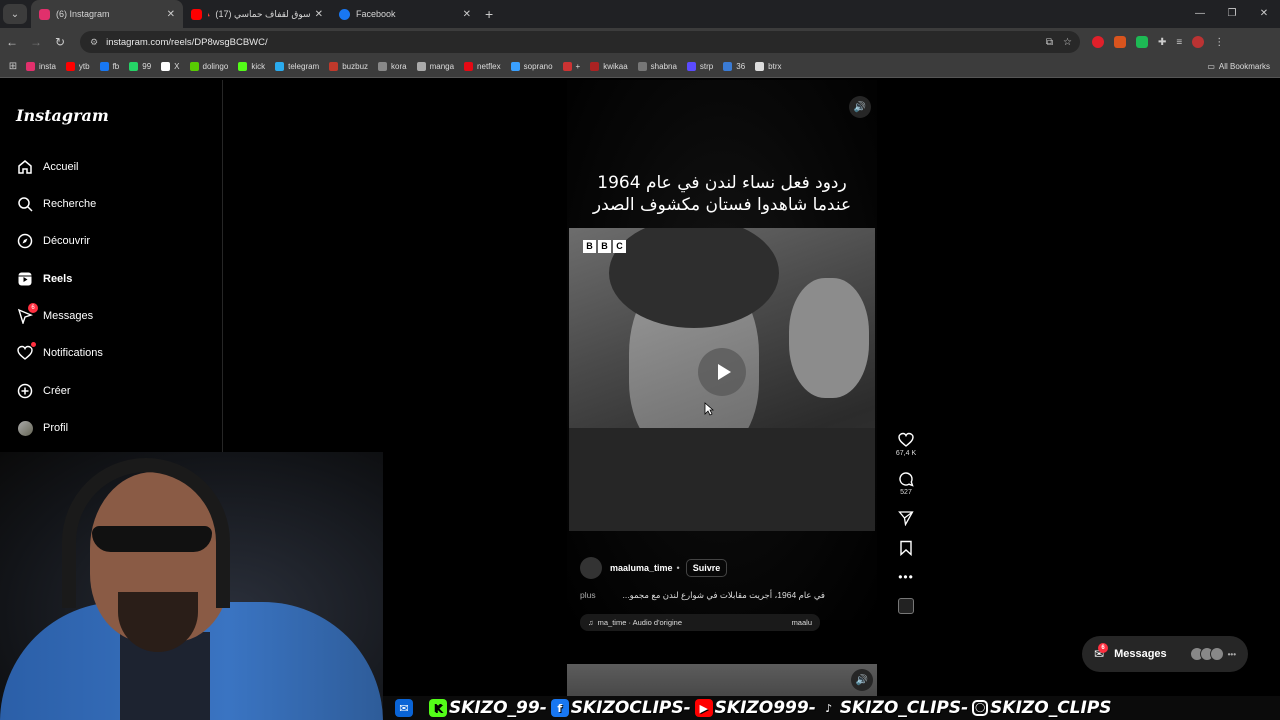  I want to click on sidebar-item-messages: 6 Messages, so click(54, 314).